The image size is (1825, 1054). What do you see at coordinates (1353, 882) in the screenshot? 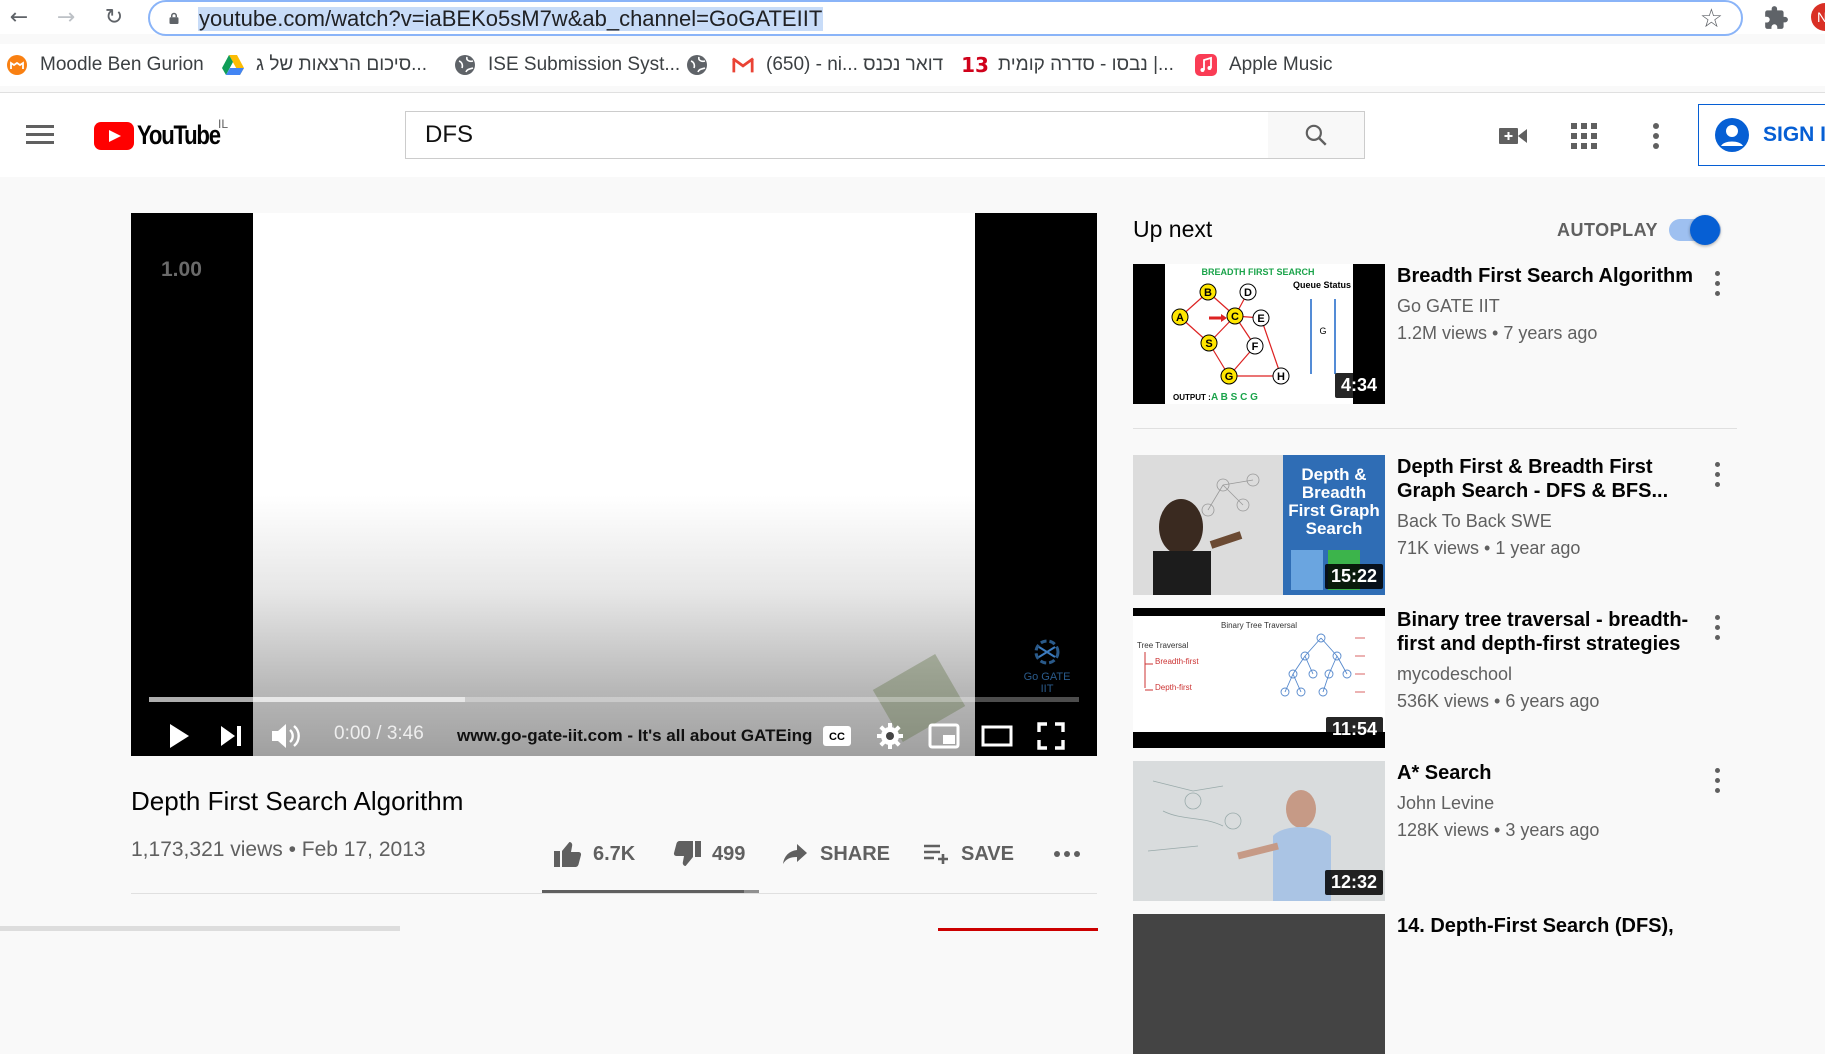
I see `video-duration: 12:32` at bounding box center [1353, 882].